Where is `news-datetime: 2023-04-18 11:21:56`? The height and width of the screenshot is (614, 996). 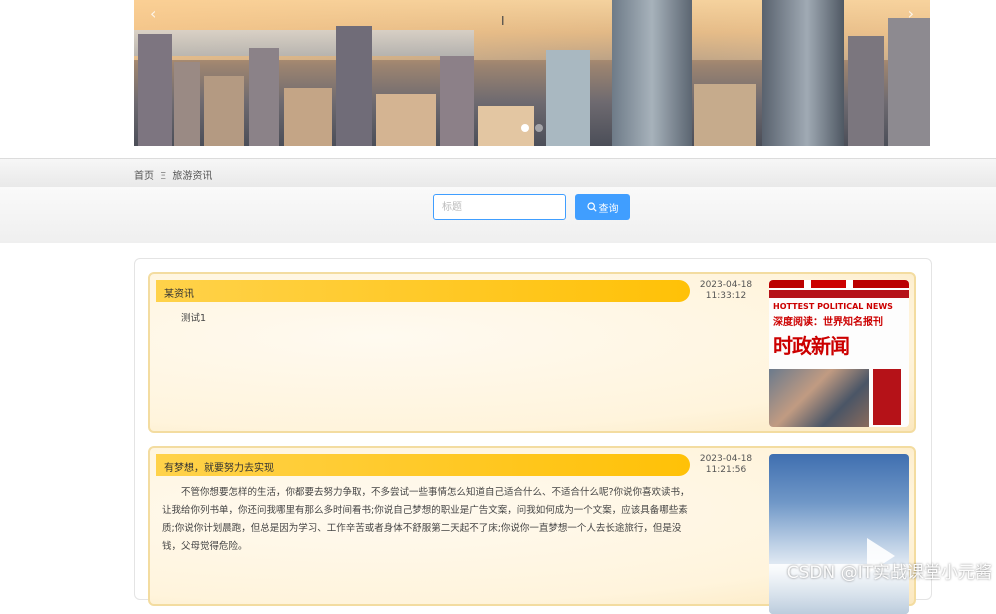
news-datetime: 2023-04-18 11:21:56 is located at coordinates (726, 465).